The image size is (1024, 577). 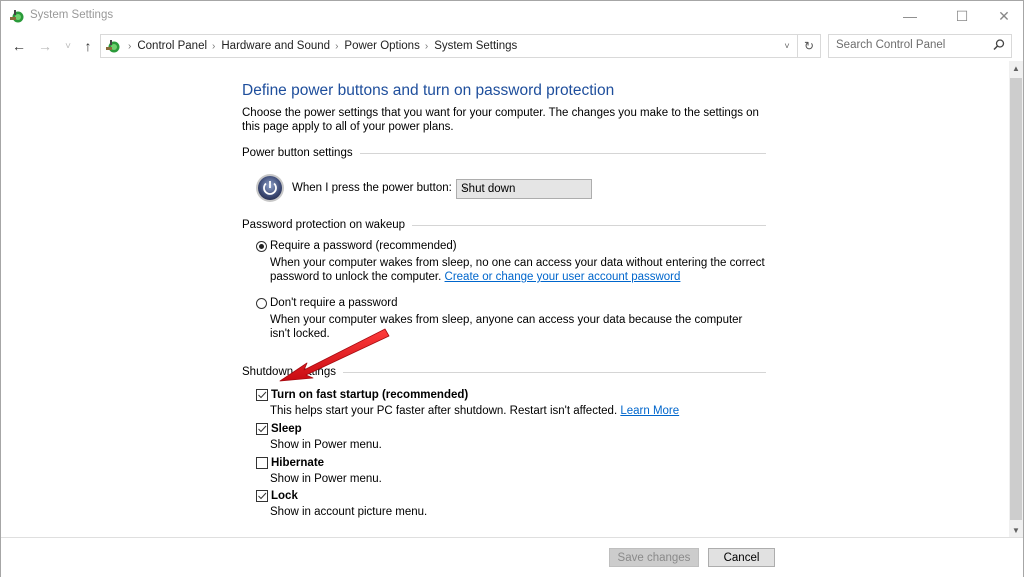 I want to click on learn-more-link: Learn More, so click(x=649, y=411).